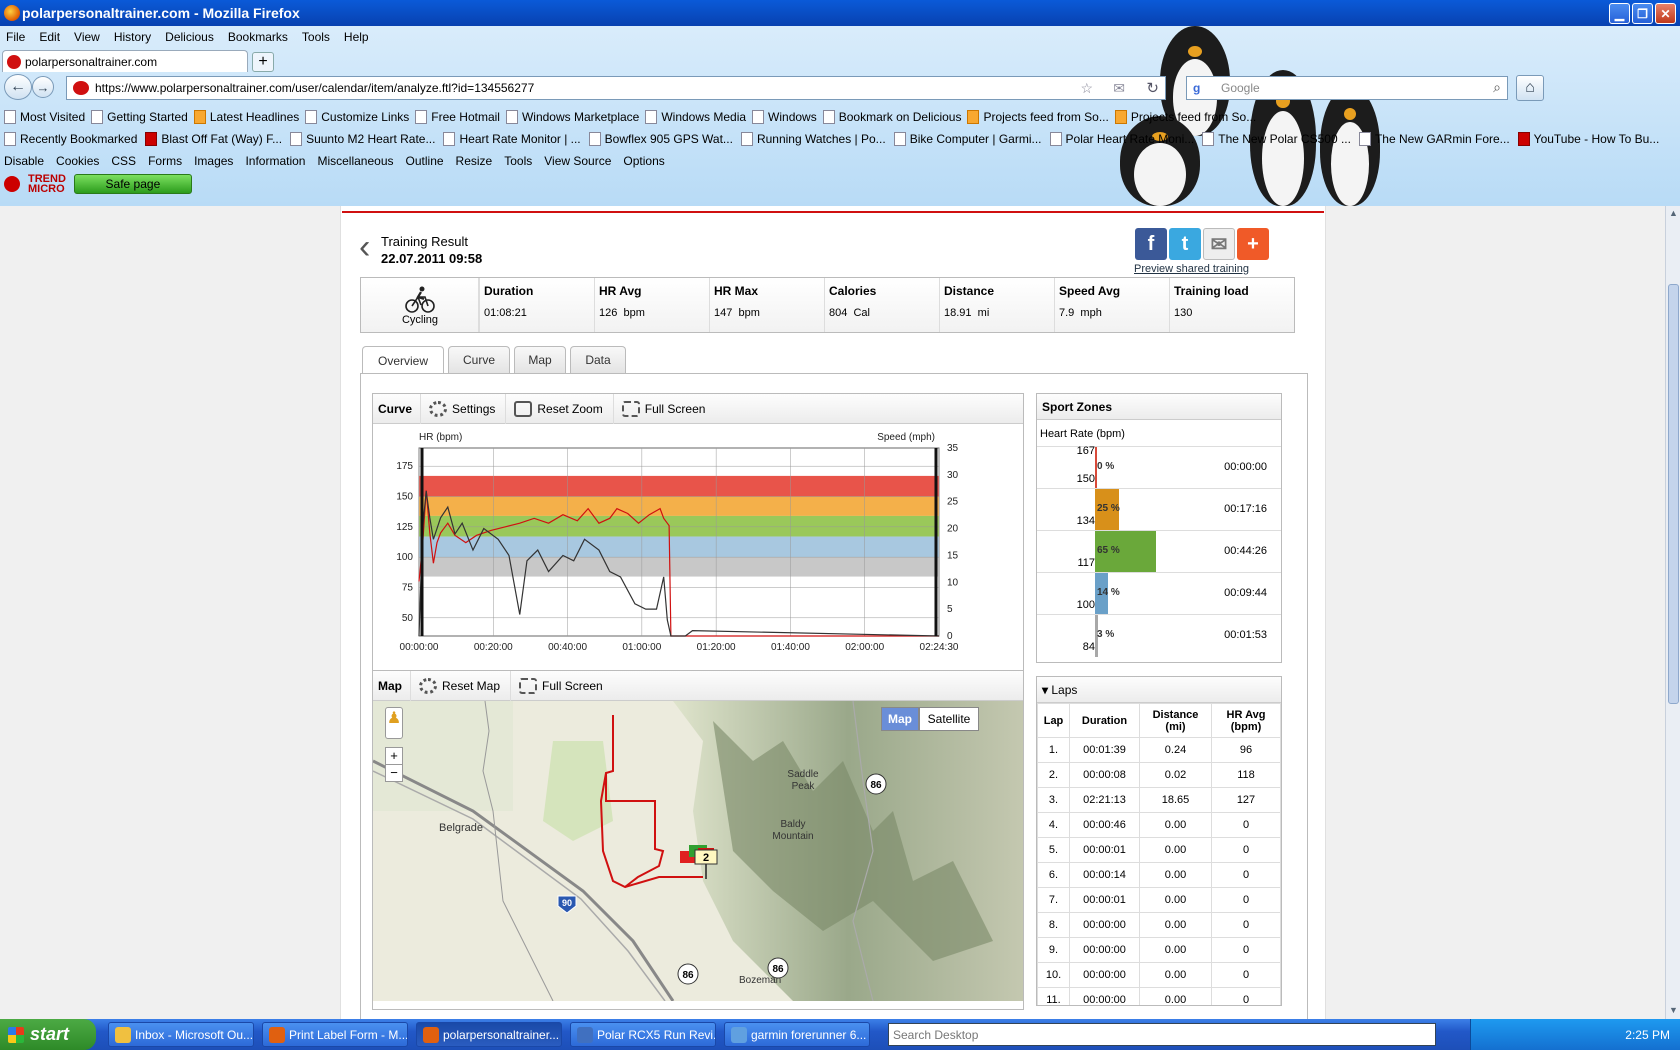  I want to click on table-row: 9. 00:00:00 0.00 0, so click(1159, 950).